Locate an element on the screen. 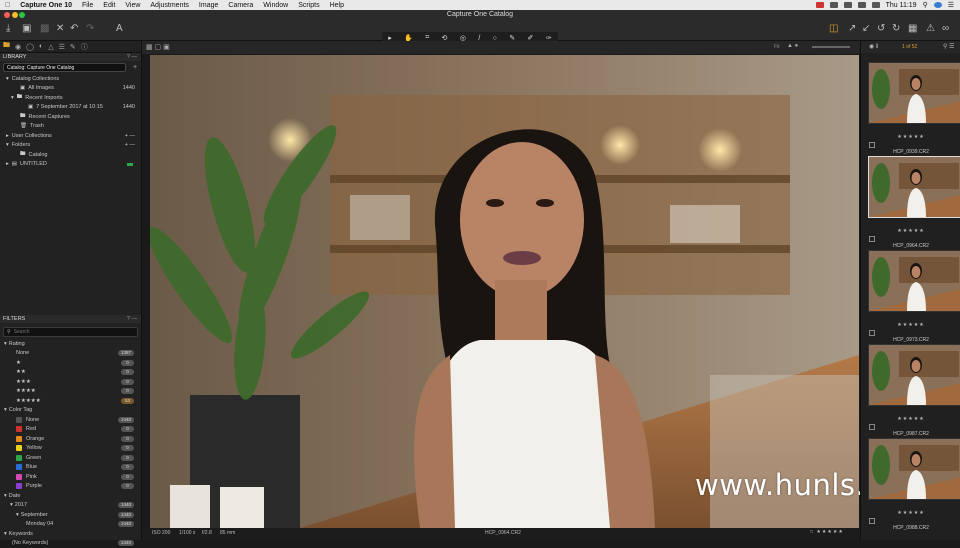 This screenshot has width=960, height=548. notification-icon: ☰ is located at coordinates (951, 5).